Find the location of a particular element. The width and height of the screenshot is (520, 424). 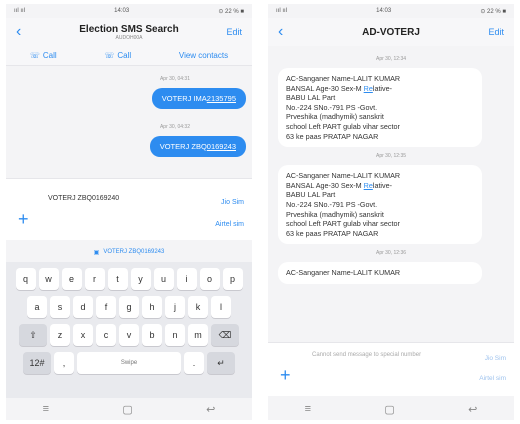

message-input: VOTERJ ZBQ0169240 is located at coordinates (83, 198).